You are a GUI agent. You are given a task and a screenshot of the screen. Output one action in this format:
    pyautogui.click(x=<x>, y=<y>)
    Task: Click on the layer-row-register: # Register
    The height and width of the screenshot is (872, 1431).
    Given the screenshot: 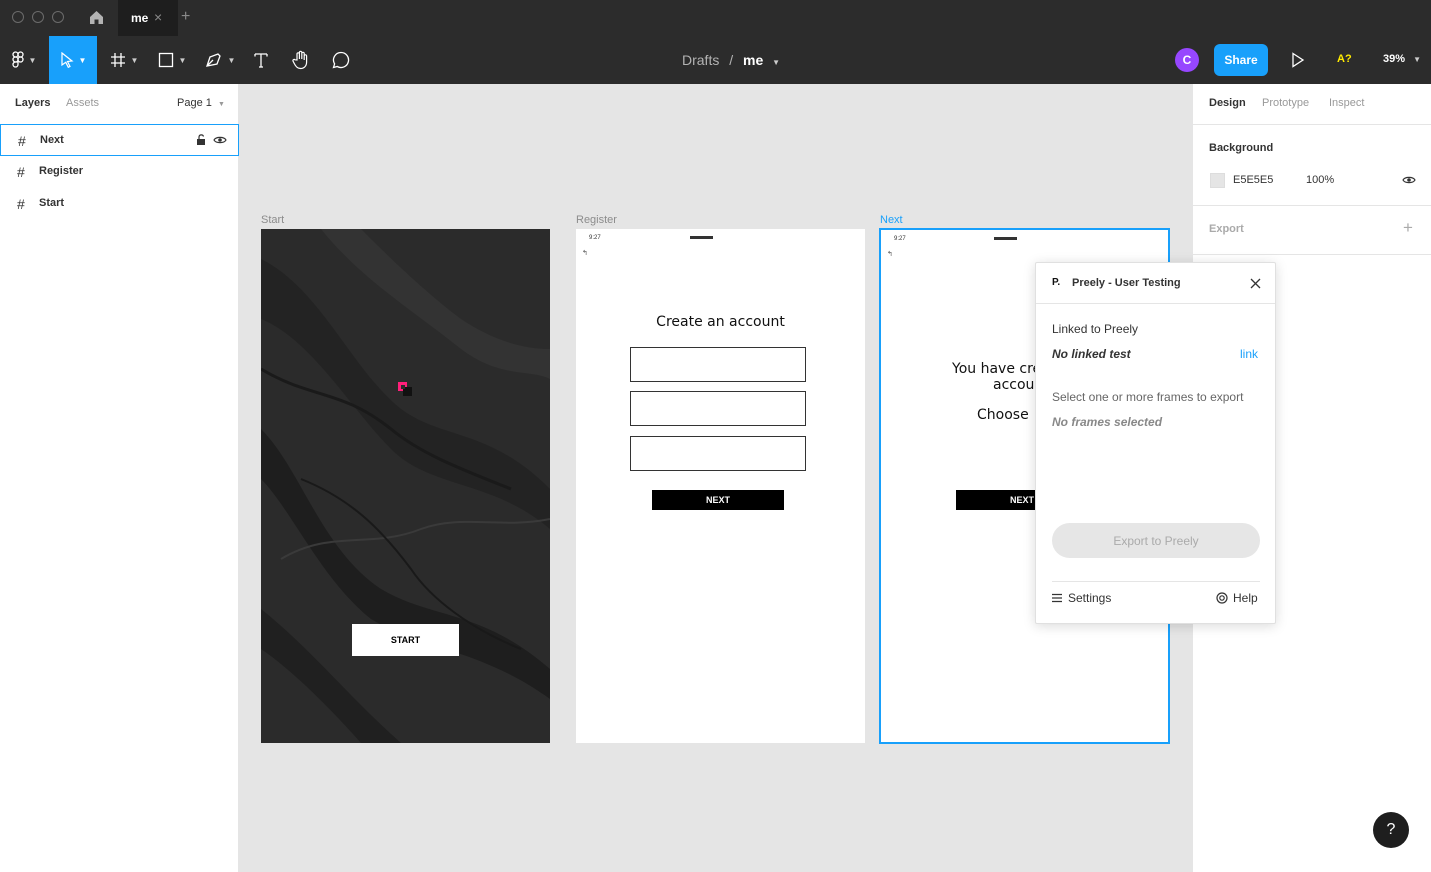 What is the action you would take?
    pyautogui.click(x=119, y=172)
    